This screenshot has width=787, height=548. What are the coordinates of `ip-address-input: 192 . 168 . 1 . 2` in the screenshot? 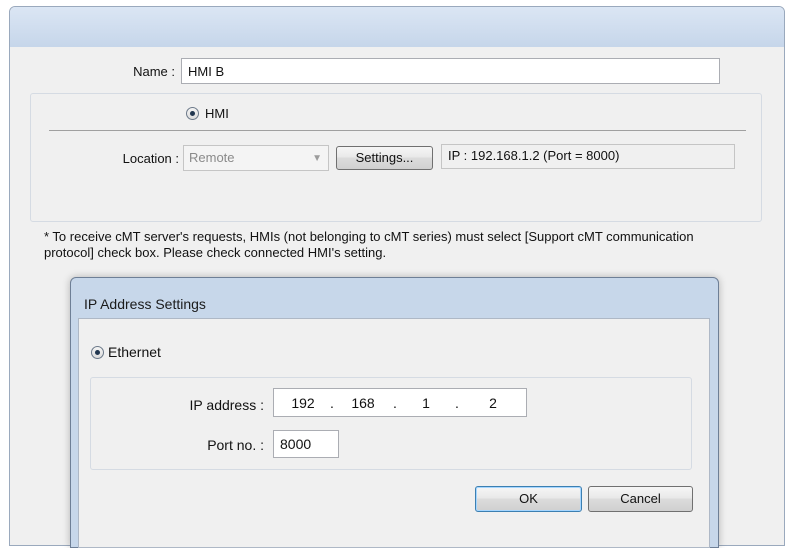 It's located at (400, 402).